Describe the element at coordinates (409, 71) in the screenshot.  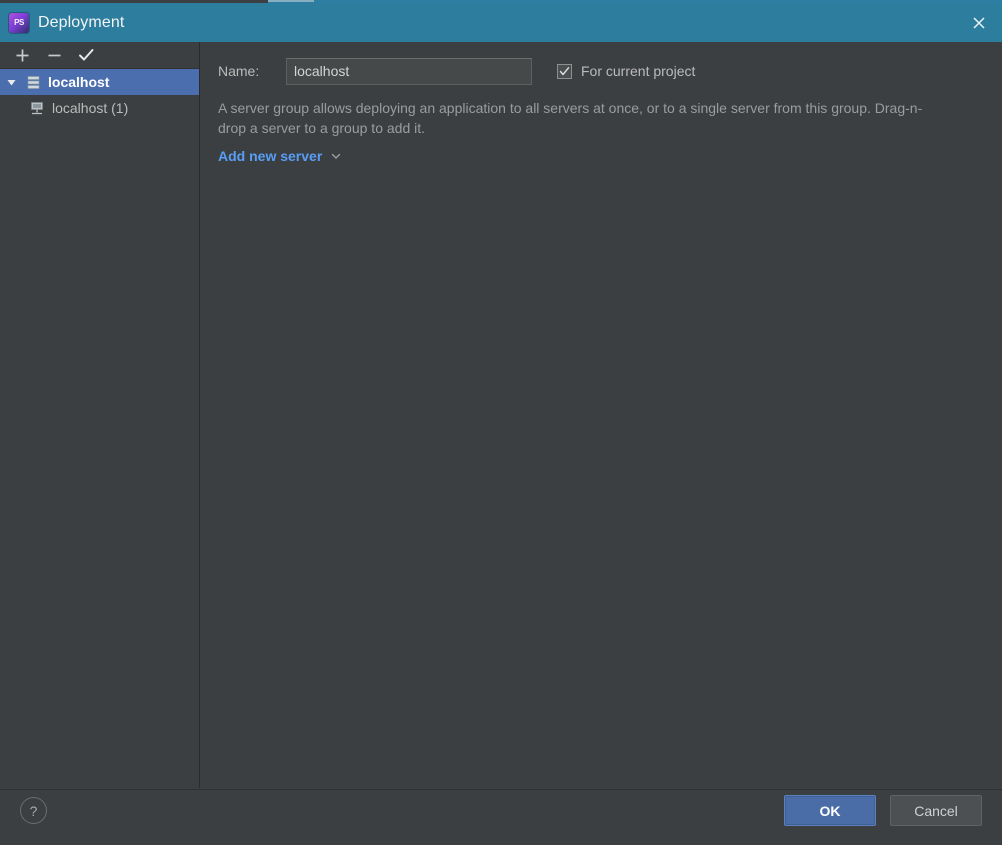
I see `name-input` at that location.